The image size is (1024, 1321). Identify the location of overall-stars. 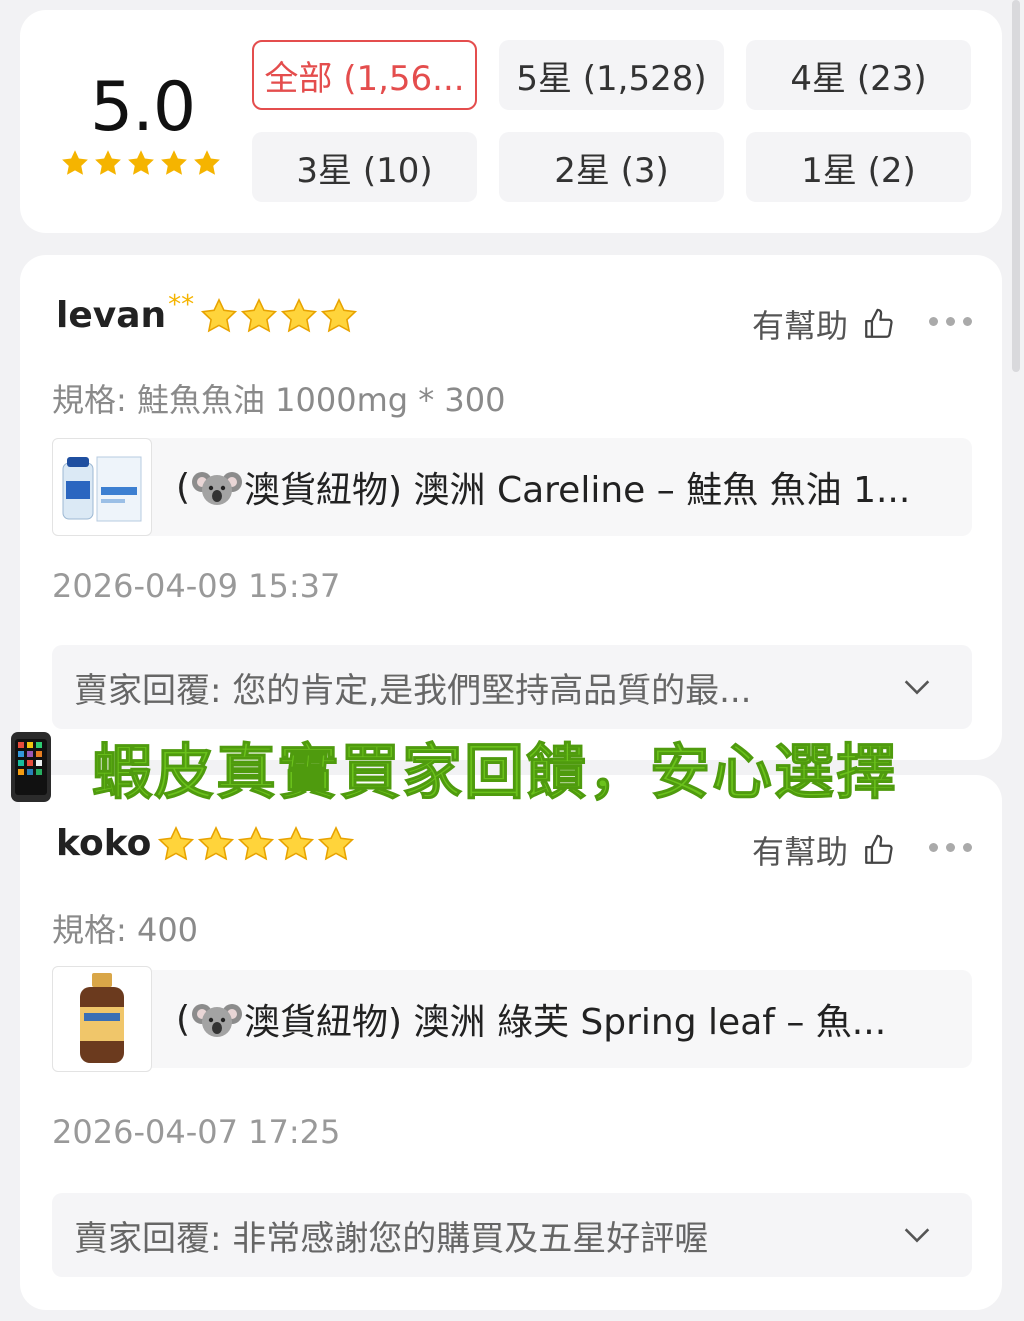
(141, 163).